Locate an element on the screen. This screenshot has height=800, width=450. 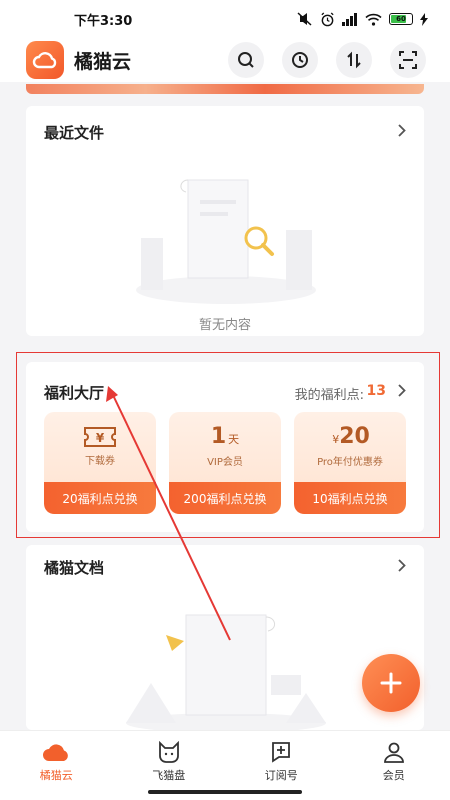
coupon-label: Pro年付优惠券 is located at coordinates (350, 462).